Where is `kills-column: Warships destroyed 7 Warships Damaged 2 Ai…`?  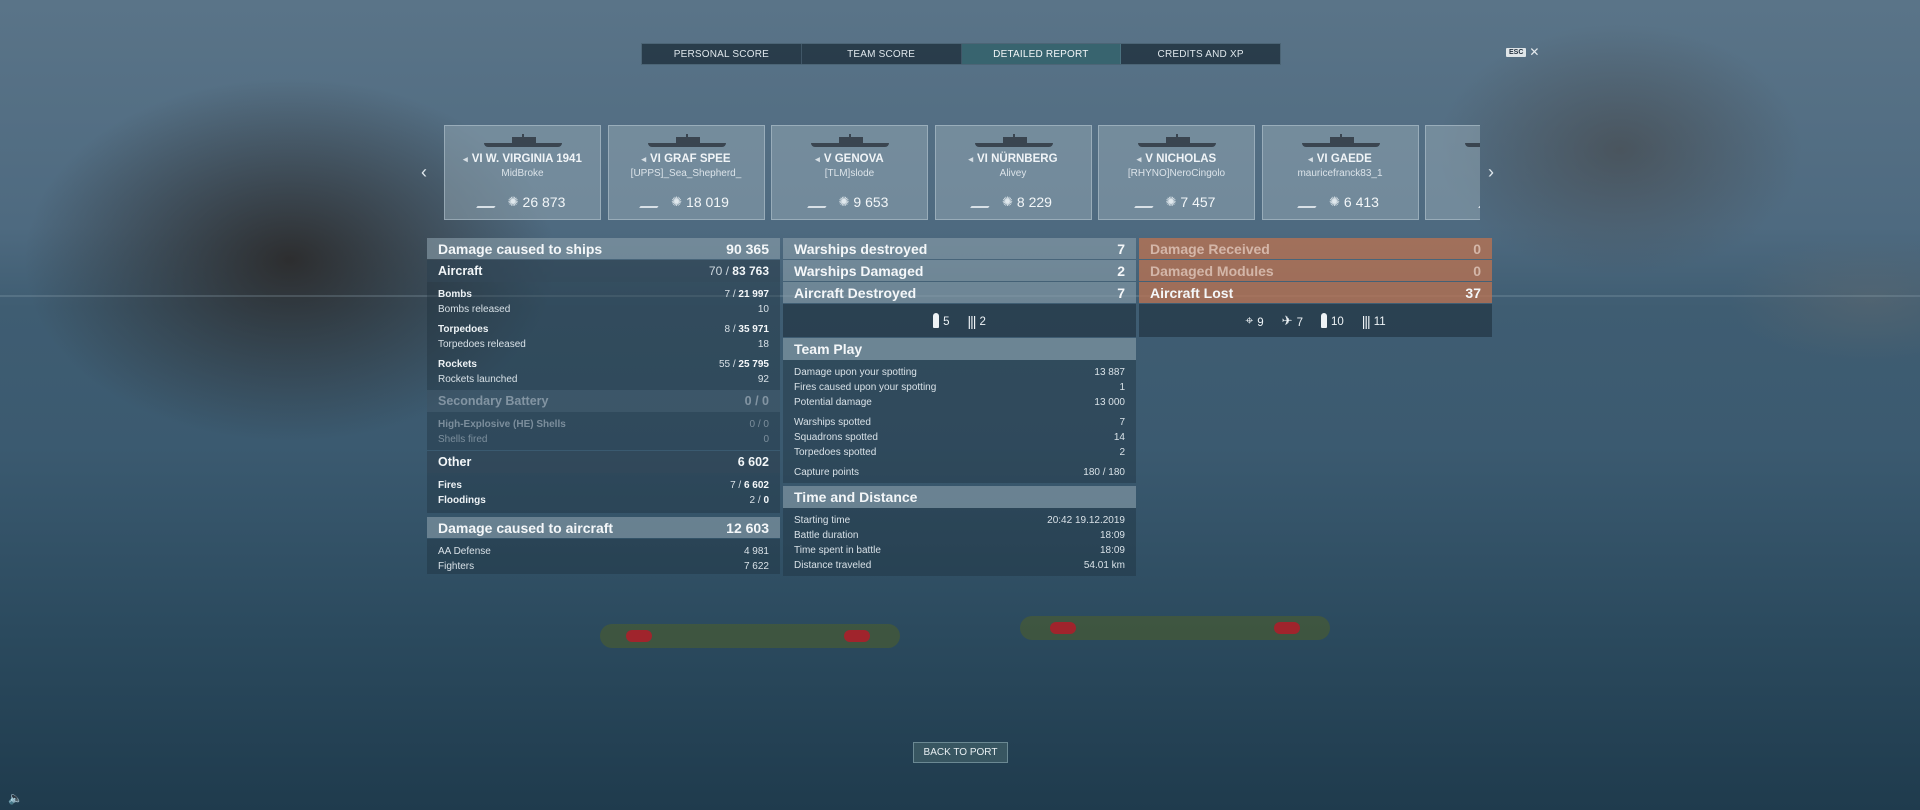 kills-column: Warships destroyed 7 Warships Damaged 2 Ai… is located at coordinates (959, 407).